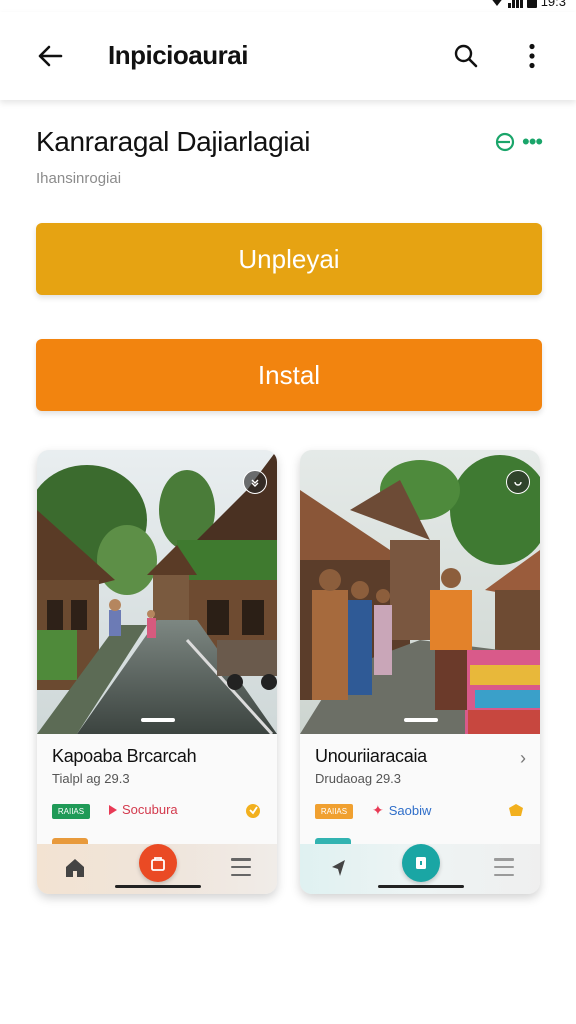 The height and width of the screenshot is (1024, 576). I want to click on signal-icon, so click(515, 4).